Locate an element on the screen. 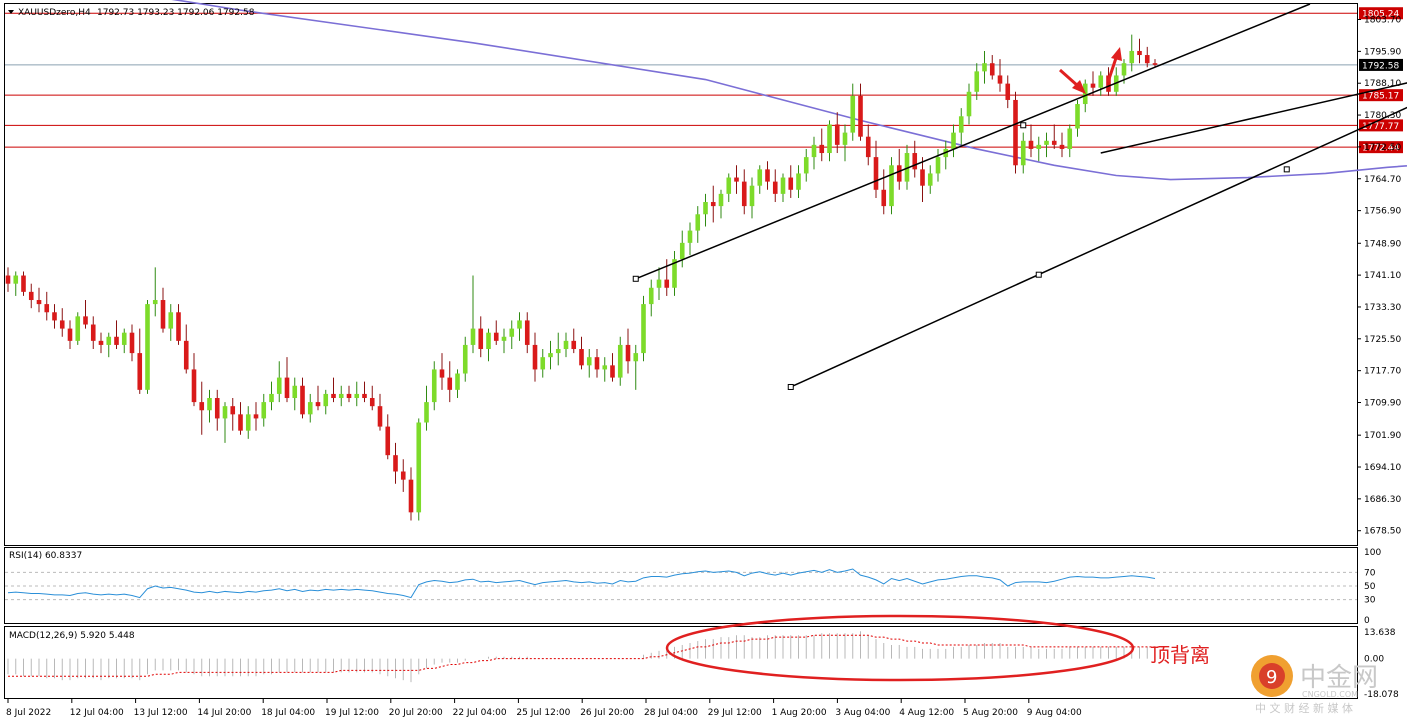 Image resolution: width=1407 pixels, height=725 pixels. x-tick-label: 3 Aug 04:00 is located at coordinates (862, 713).